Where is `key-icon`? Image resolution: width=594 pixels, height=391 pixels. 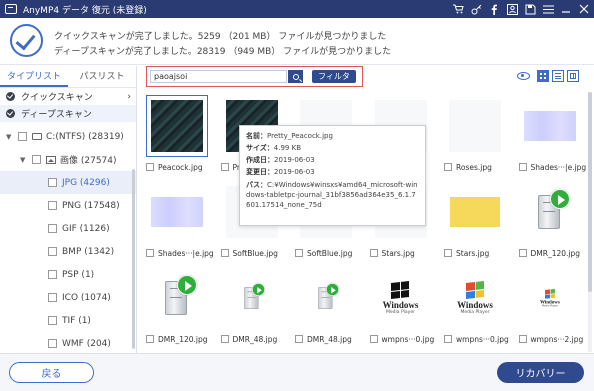 key-icon is located at coordinates (476, 9).